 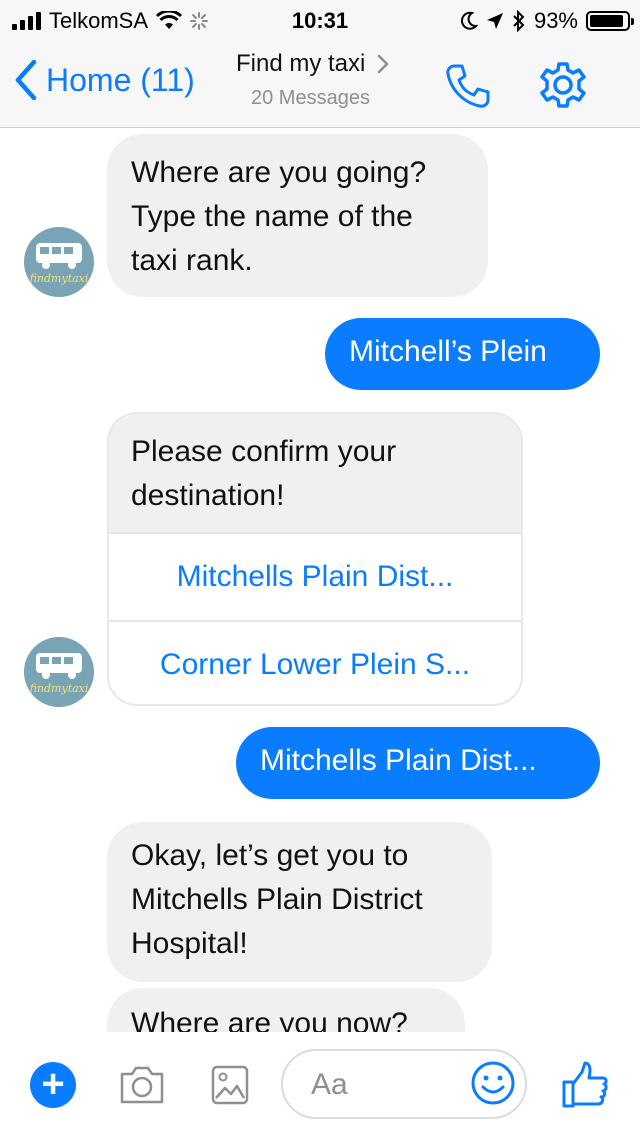 What do you see at coordinates (230, 1085) in the screenshot?
I see `gallery-icon` at bounding box center [230, 1085].